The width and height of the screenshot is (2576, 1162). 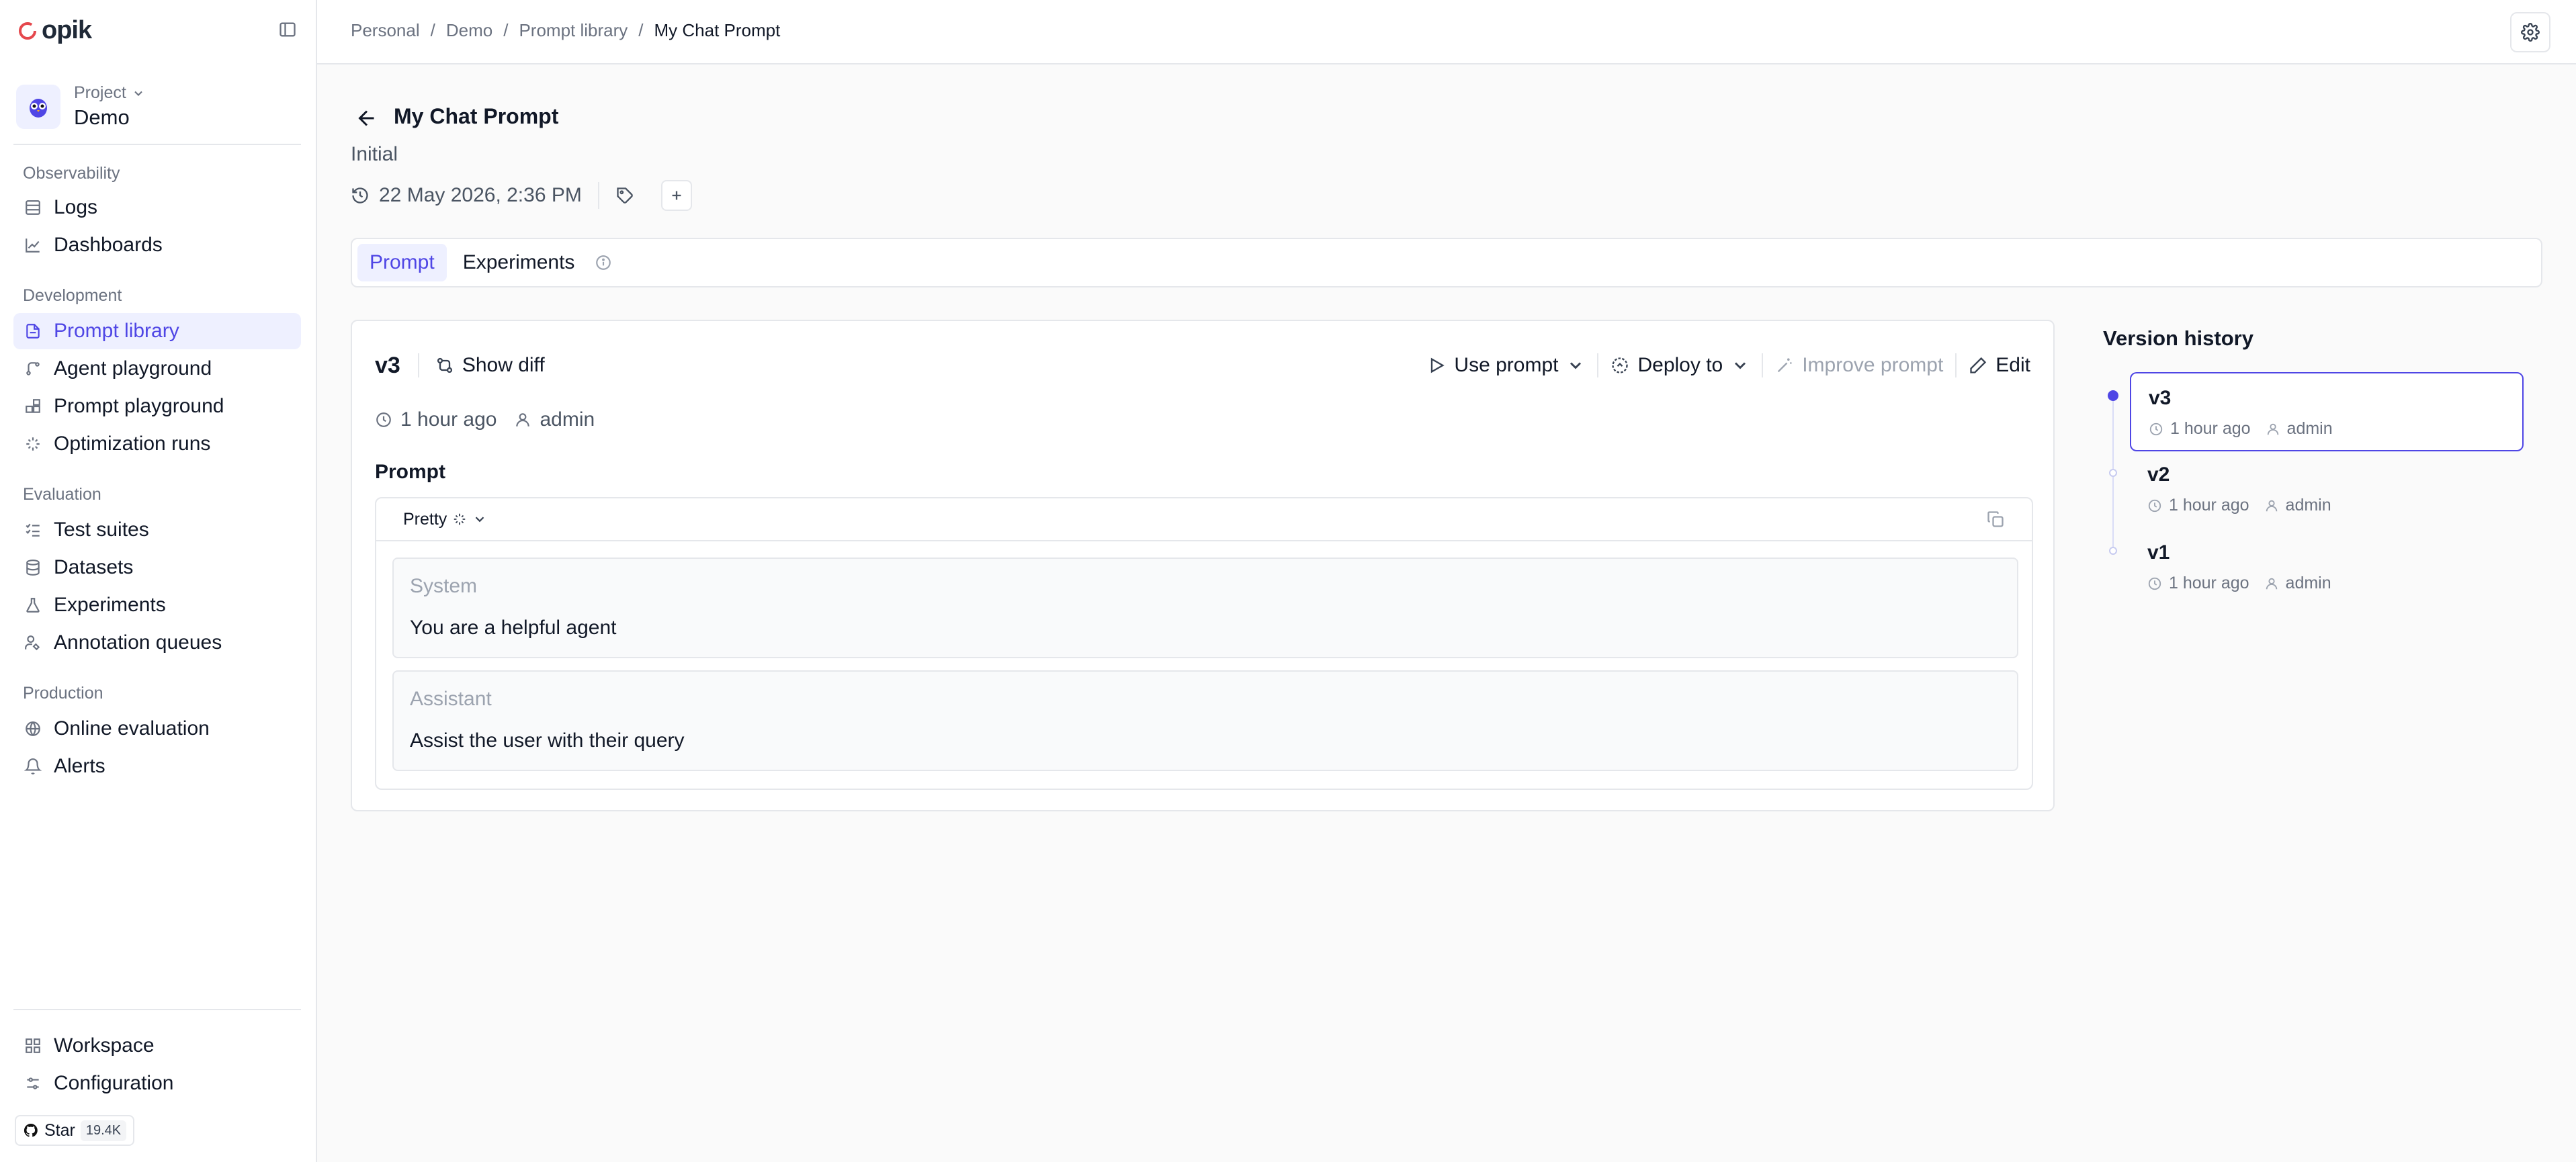 I want to click on plus-icon, so click(x=676, y=196).